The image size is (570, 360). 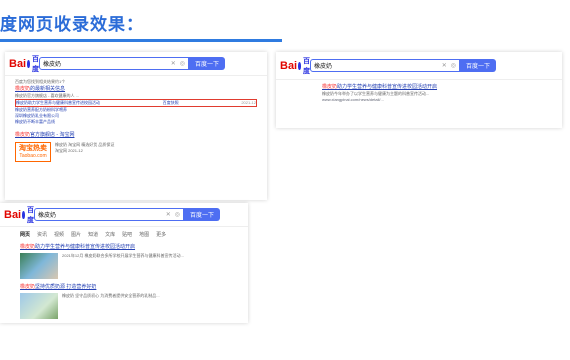 What do you see at coordinates (72, 25) in the screenshot?
I see `page-heading: 度网页收录效果：` at bounding box center [72, 25].